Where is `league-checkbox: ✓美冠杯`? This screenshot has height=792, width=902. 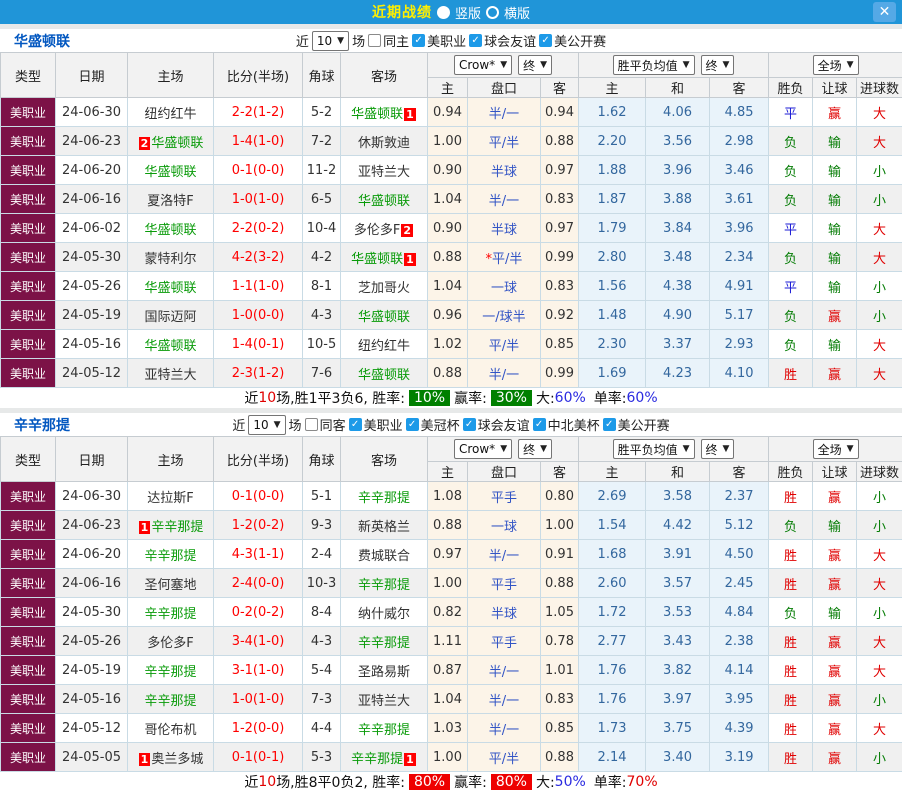
league-checkbox: ✓美冠杯 is located at coordinates (433, 424).